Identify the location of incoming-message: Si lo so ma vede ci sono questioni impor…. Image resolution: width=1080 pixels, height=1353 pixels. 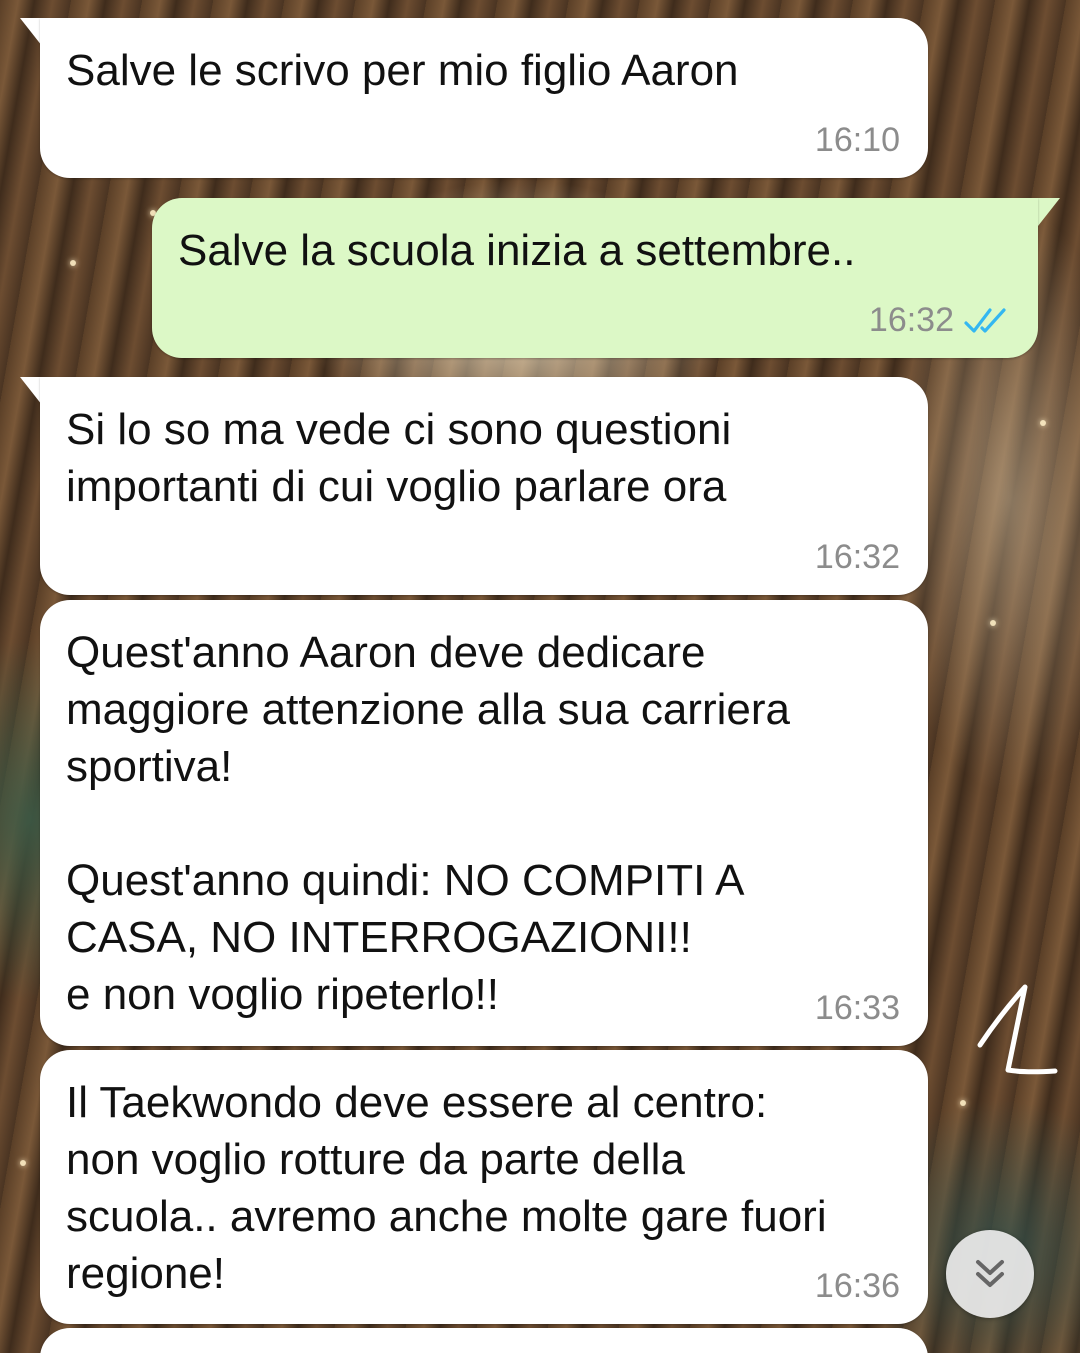
(484, 486).